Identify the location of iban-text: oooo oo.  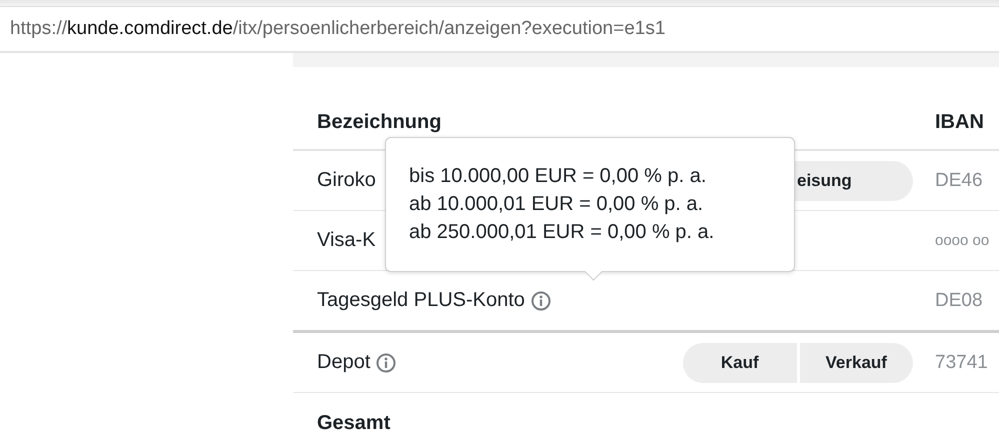
(962, 240).